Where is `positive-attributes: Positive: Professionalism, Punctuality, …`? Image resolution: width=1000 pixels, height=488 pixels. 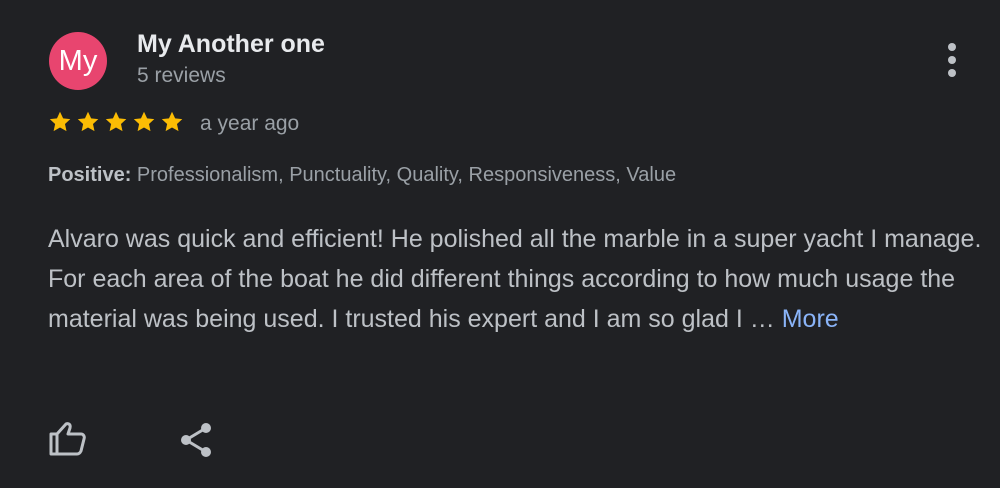 positive-attributes: Positive: Professionalism, Punctuality, … is located at coordinates (362, 175).